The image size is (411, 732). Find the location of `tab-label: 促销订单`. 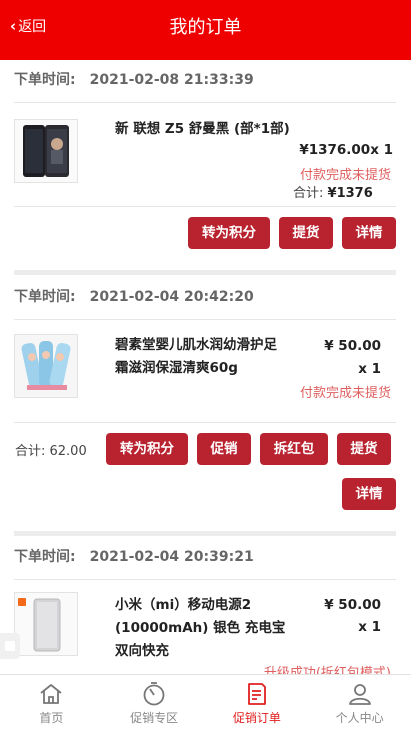

tab-label: 促销订单 is located at coordinates (256, 718).